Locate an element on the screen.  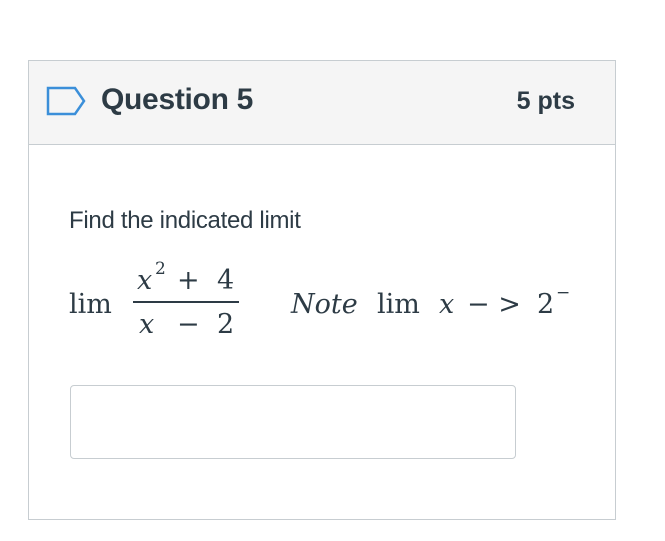
numerator-operator: + is located at coordinates (188, 280).